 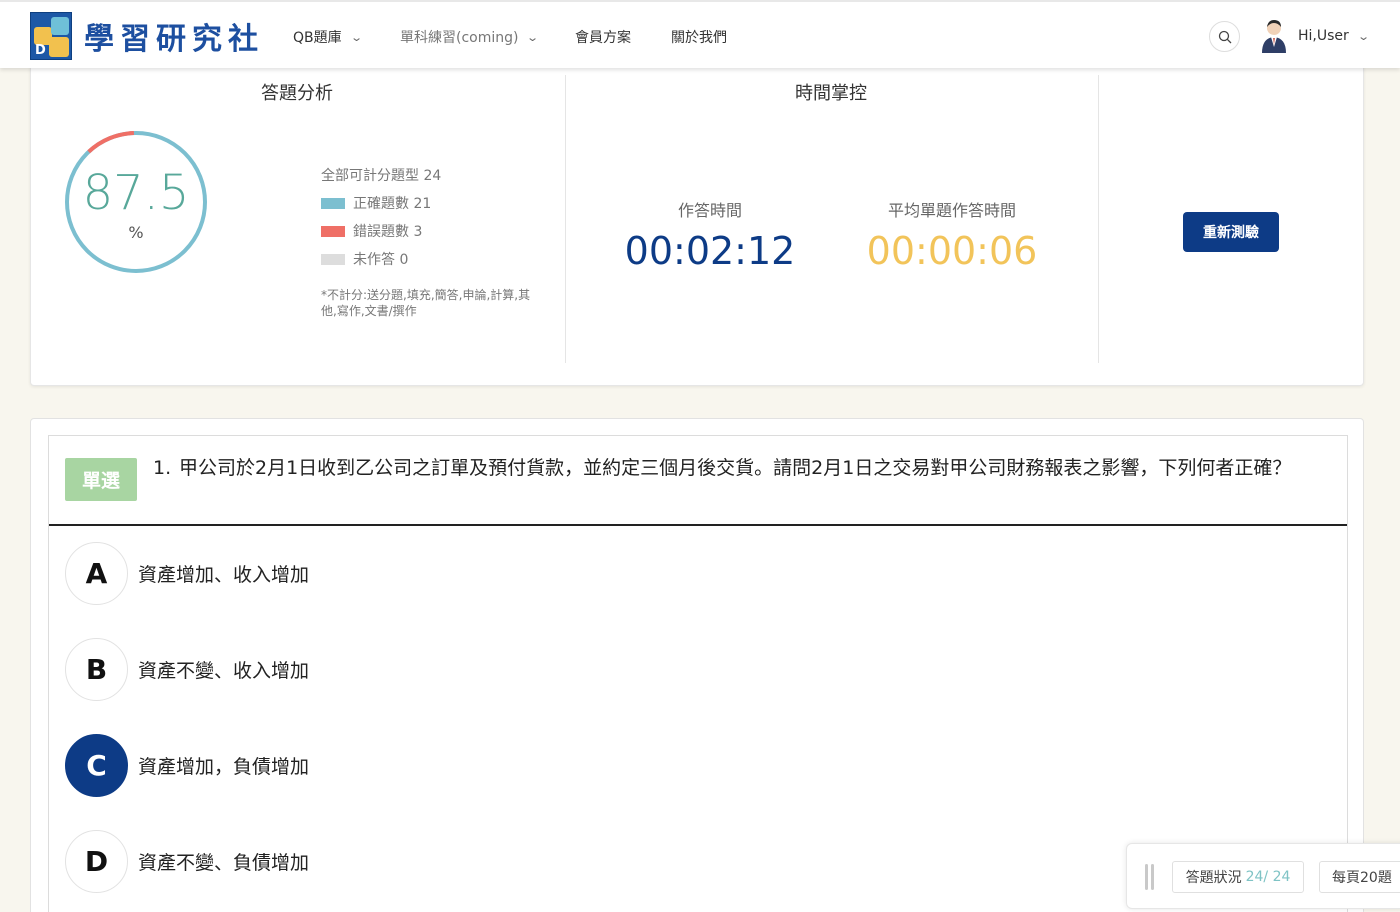 I want to click on nav-qb-bank: QB題庫 ⌄, so click(x=328, y=37).